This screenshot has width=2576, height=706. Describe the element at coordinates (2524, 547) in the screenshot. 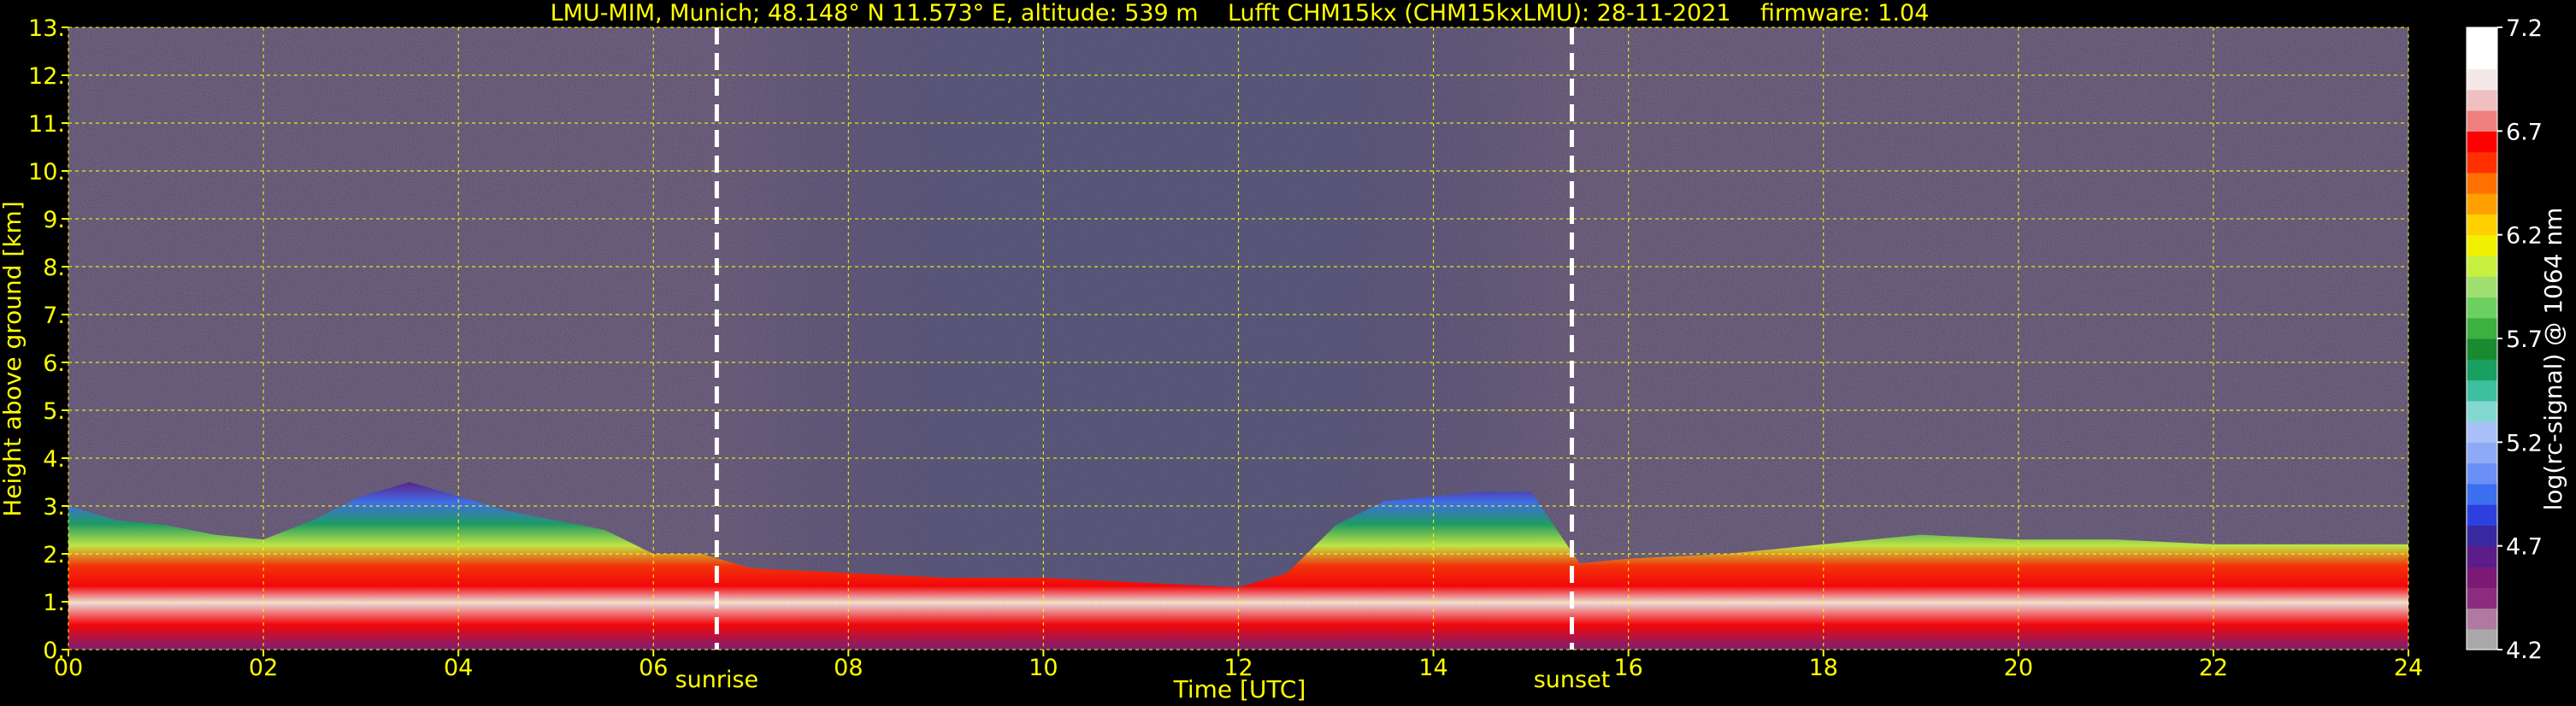

I see `colorbar-tick-label: 4.7` at that location.